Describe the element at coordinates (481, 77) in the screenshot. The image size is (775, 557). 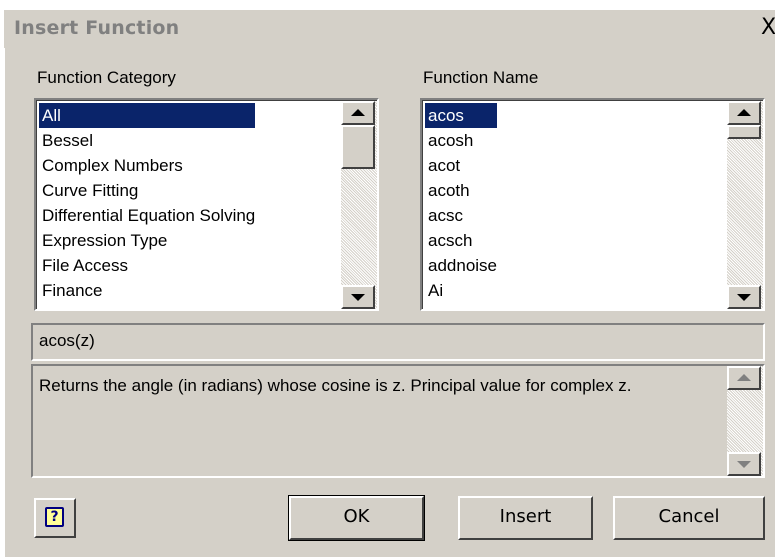
I see `function-name-label: Function Name` at that location.